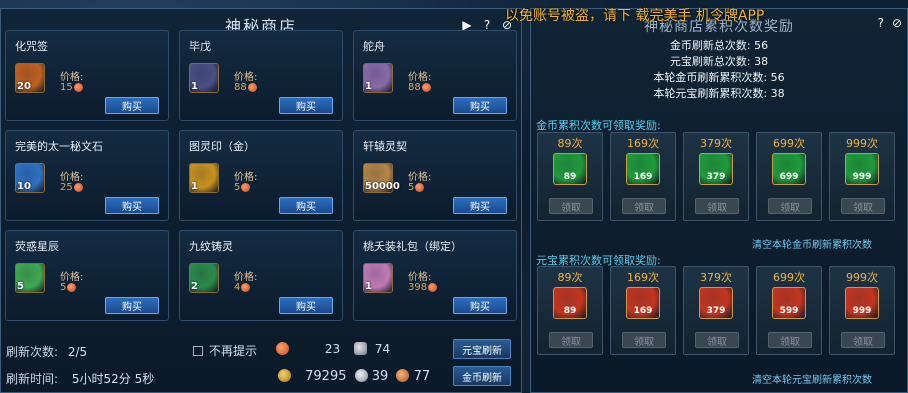  What do you see at coordinates (403, 375) in the screenshot?
I see `bronze-coin-icon` at bounding box center [403, 375].